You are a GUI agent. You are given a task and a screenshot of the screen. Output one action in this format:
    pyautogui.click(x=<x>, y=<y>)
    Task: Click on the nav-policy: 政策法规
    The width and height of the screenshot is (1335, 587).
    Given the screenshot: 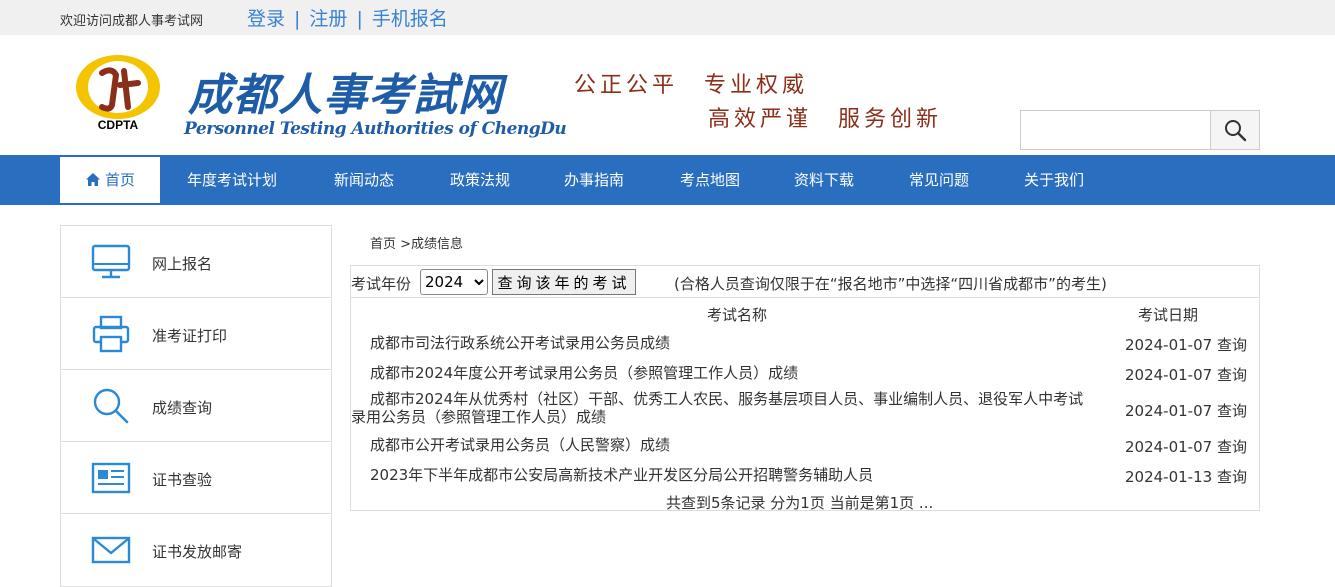 What is the action you would take?
    pyautogui.click(x=480, y=180)
    